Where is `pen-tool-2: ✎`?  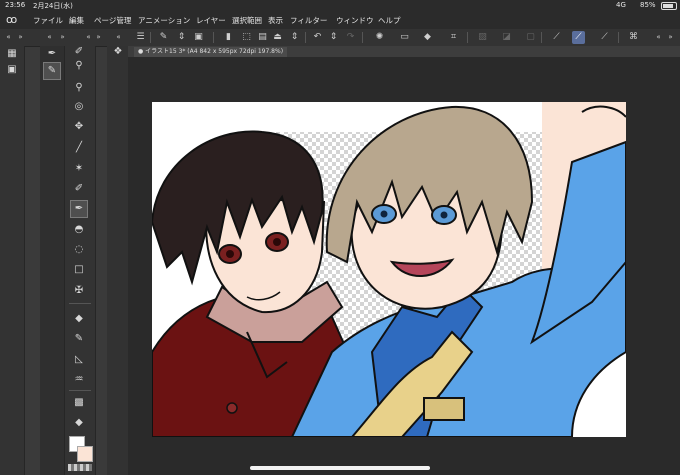 pen-tool-2: ✎ is located at coordinates (79, 339).